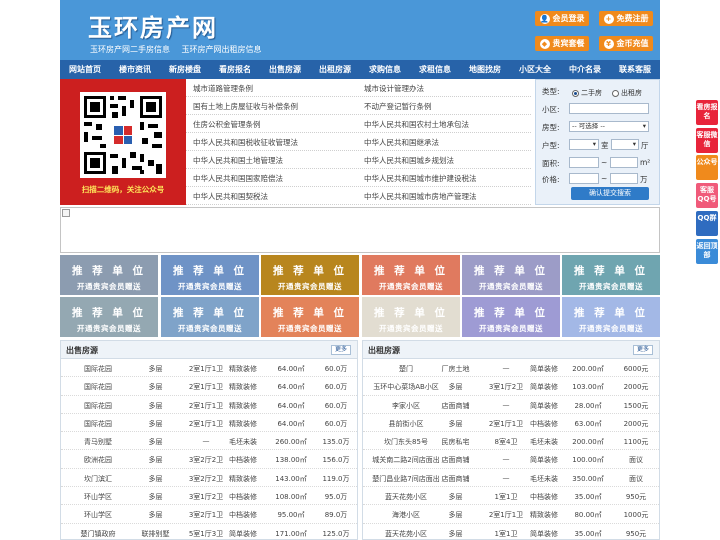 The height and width of the screenshot is (540, 720). Describe the element at coordinates (223, 88) in the screenshot. I see `policy-link: 城市道路管理条例` at that location.